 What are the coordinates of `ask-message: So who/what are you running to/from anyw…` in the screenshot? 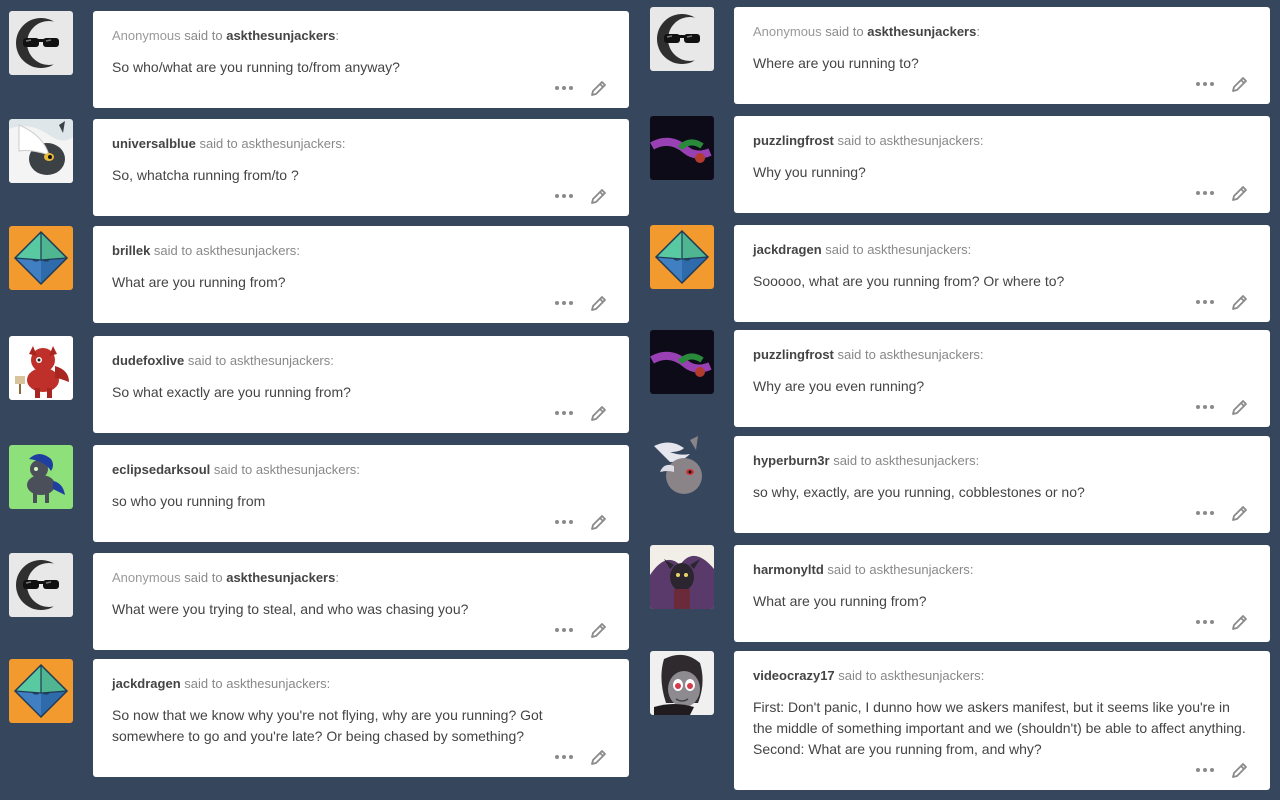 It's located at (256, 67).